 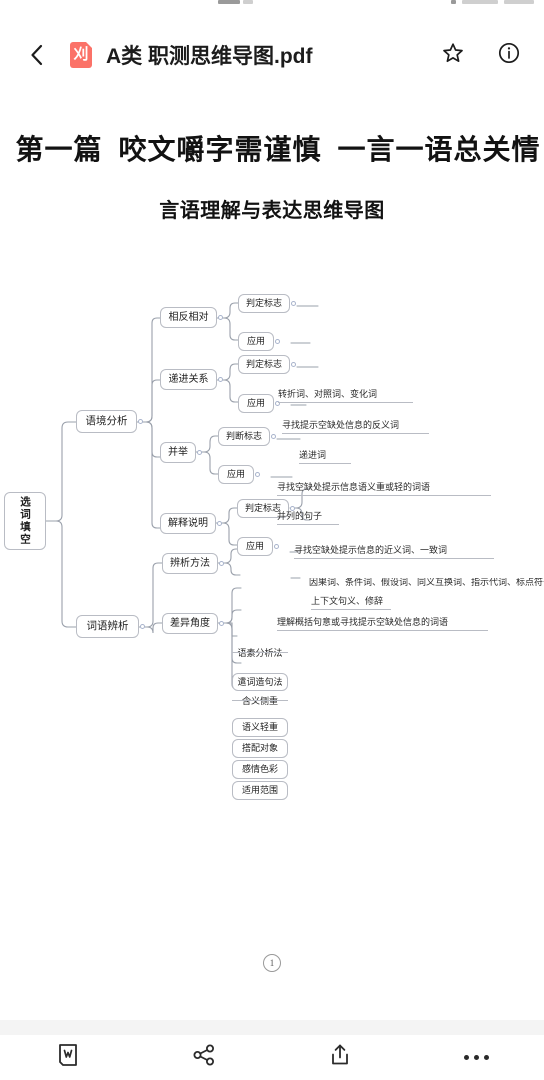 I want to click on mindmap-node-bingju: 并举, so click(x=178, y=452).